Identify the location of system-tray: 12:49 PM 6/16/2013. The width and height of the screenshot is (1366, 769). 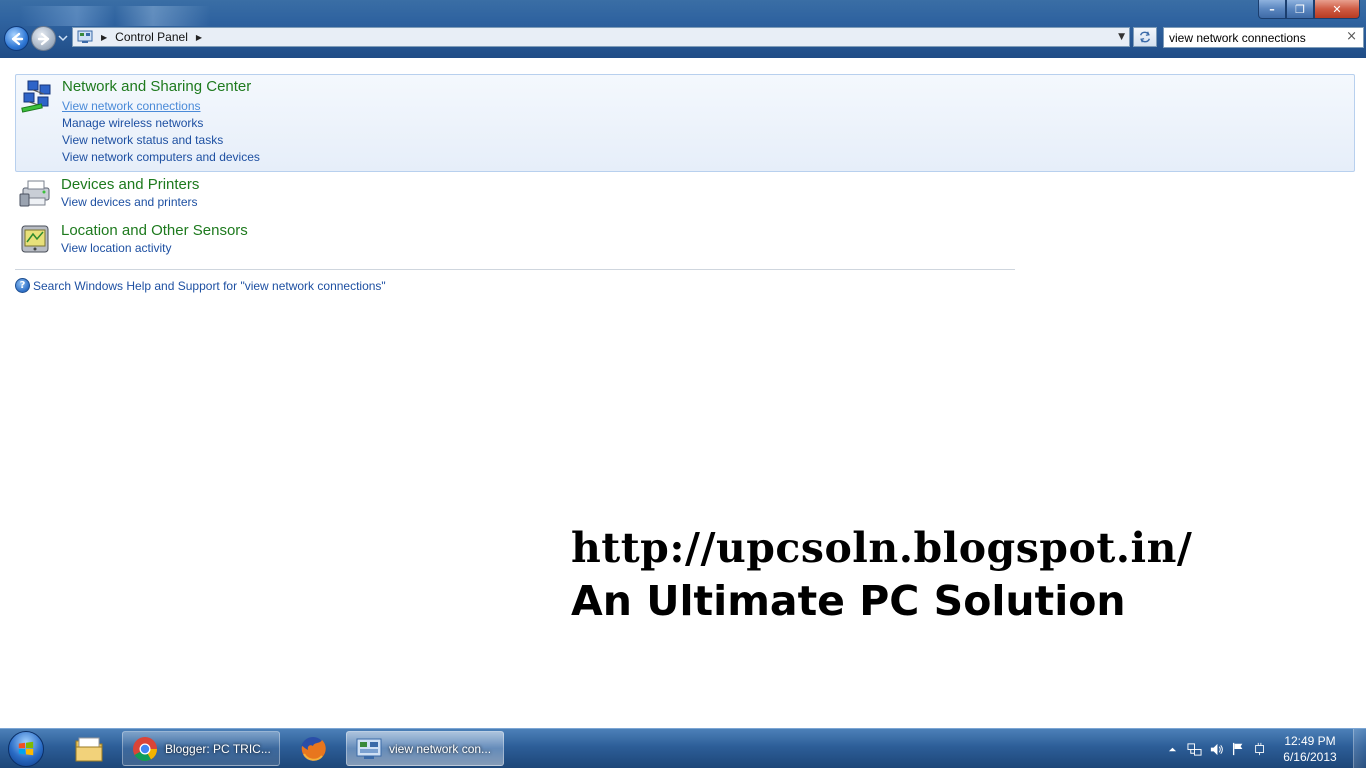
(1263, 749).